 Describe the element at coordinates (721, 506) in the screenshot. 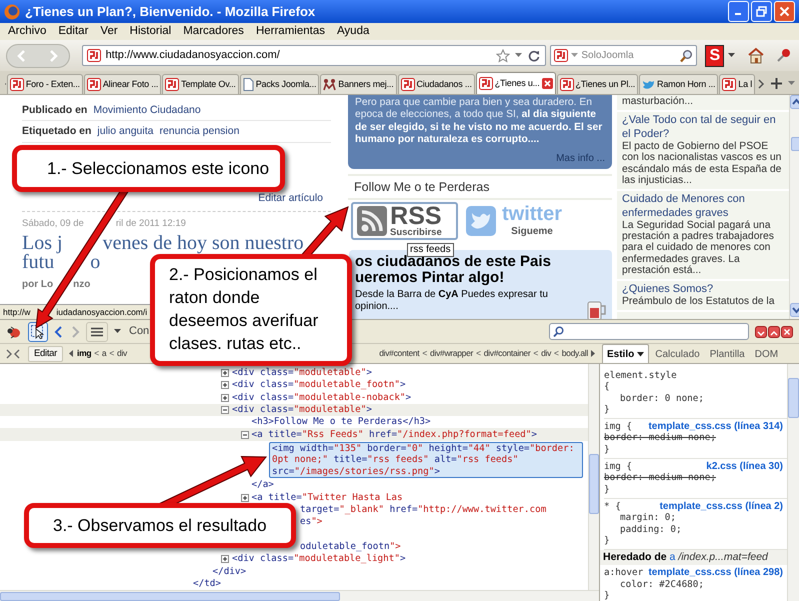

I see `stylesheet-link: template_css.css (línea 2)` at that location.